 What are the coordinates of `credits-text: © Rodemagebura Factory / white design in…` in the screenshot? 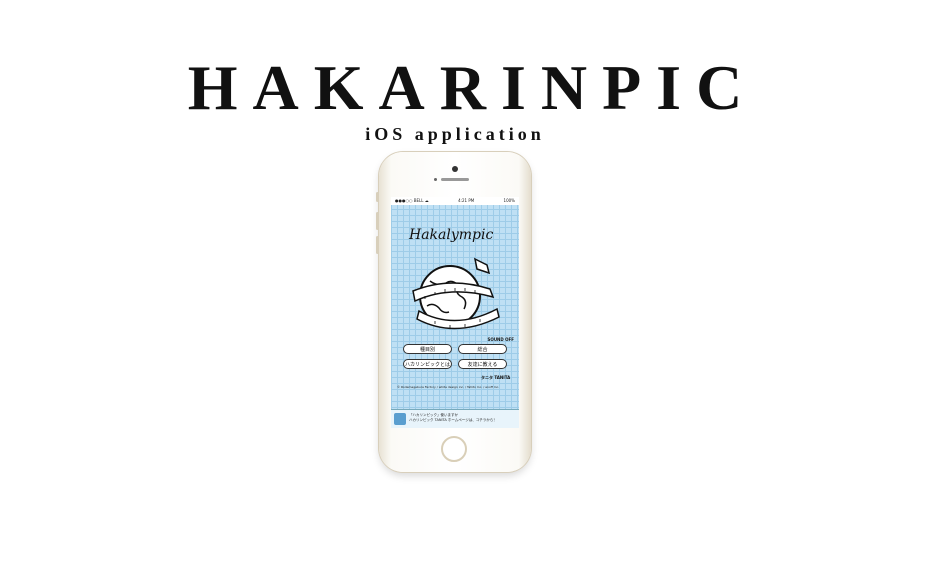 It's located at (448, 387).